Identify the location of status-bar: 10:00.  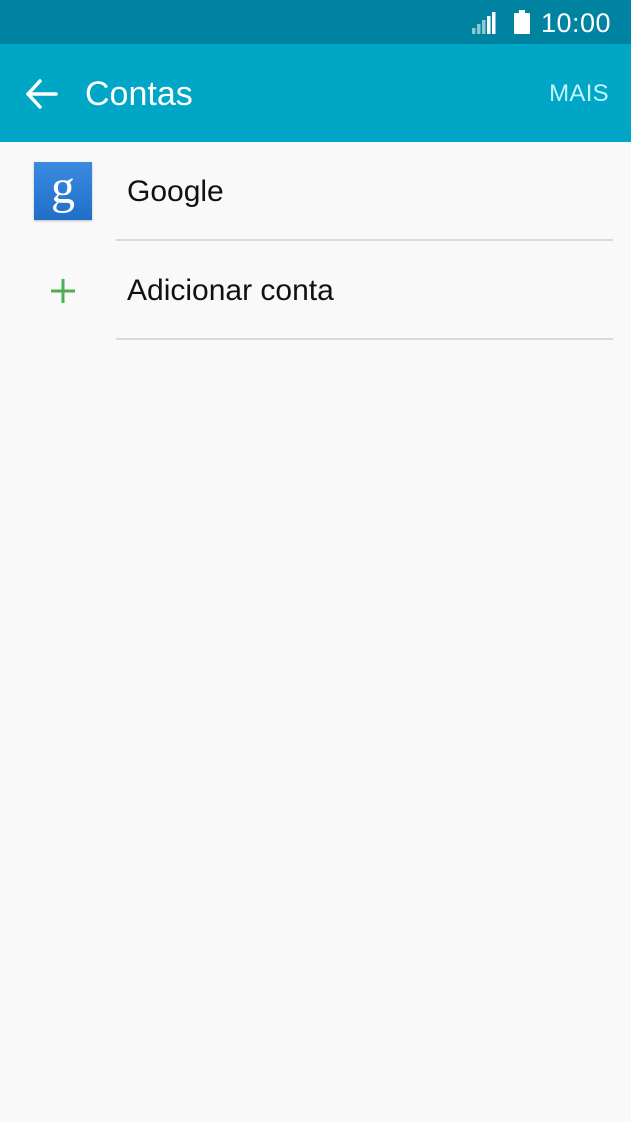
(315, 22).